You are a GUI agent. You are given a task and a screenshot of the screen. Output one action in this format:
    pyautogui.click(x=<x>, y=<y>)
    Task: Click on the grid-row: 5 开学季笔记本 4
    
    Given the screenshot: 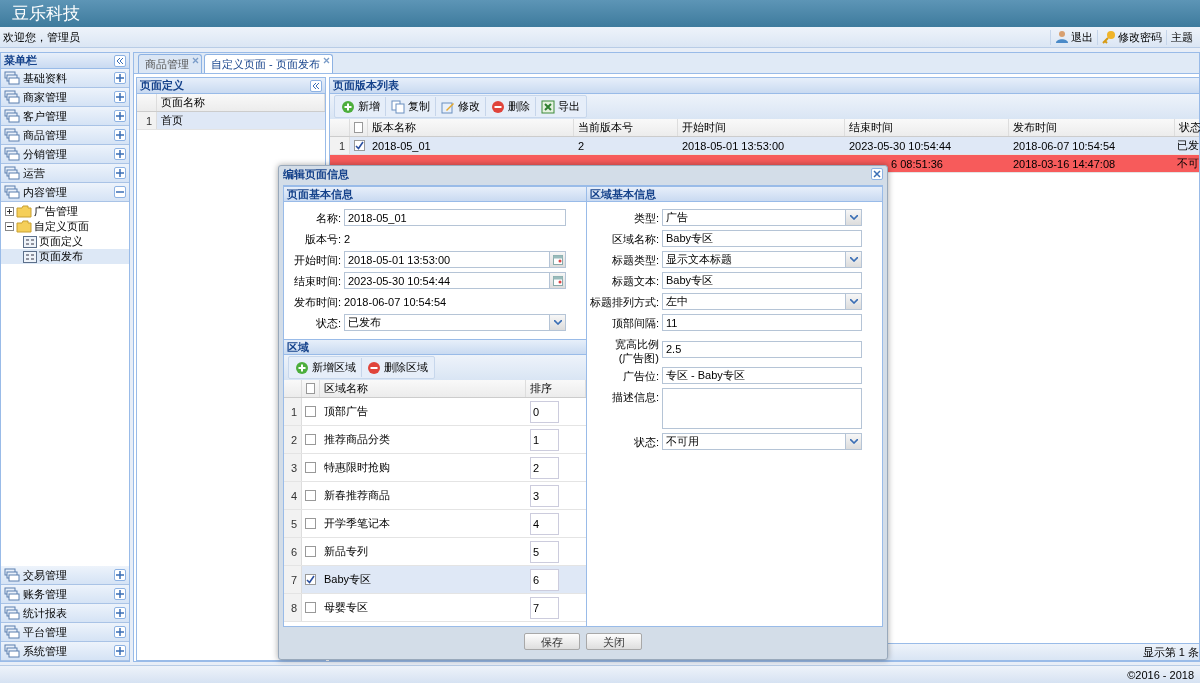 What is the action you would take?
    pyautogui.click(x=435, y=524)
    